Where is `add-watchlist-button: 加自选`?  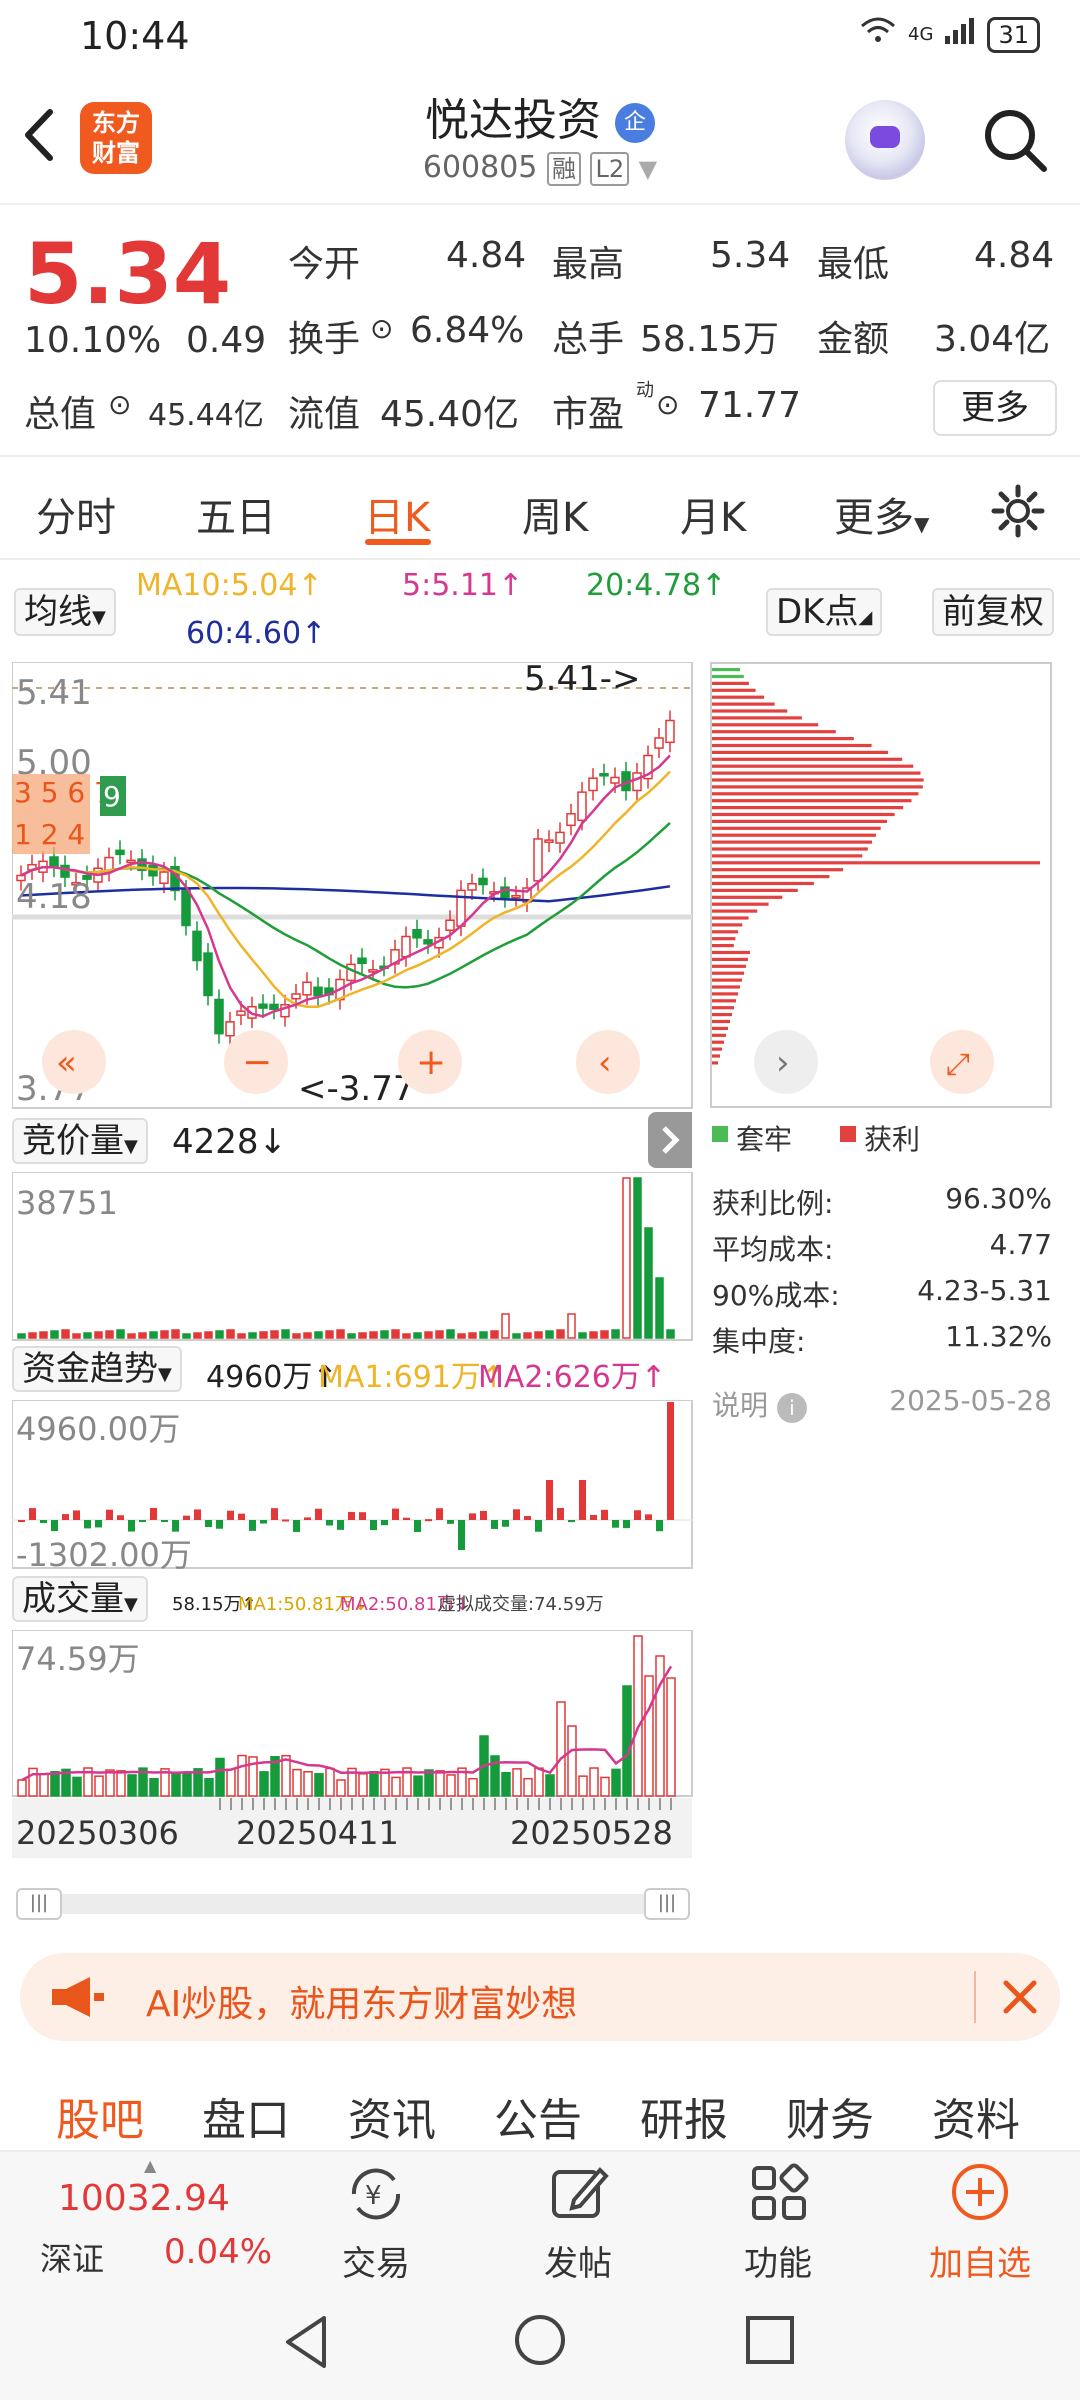 add-watchlist-button: 加自选 is located at coordinates (980, 2218).